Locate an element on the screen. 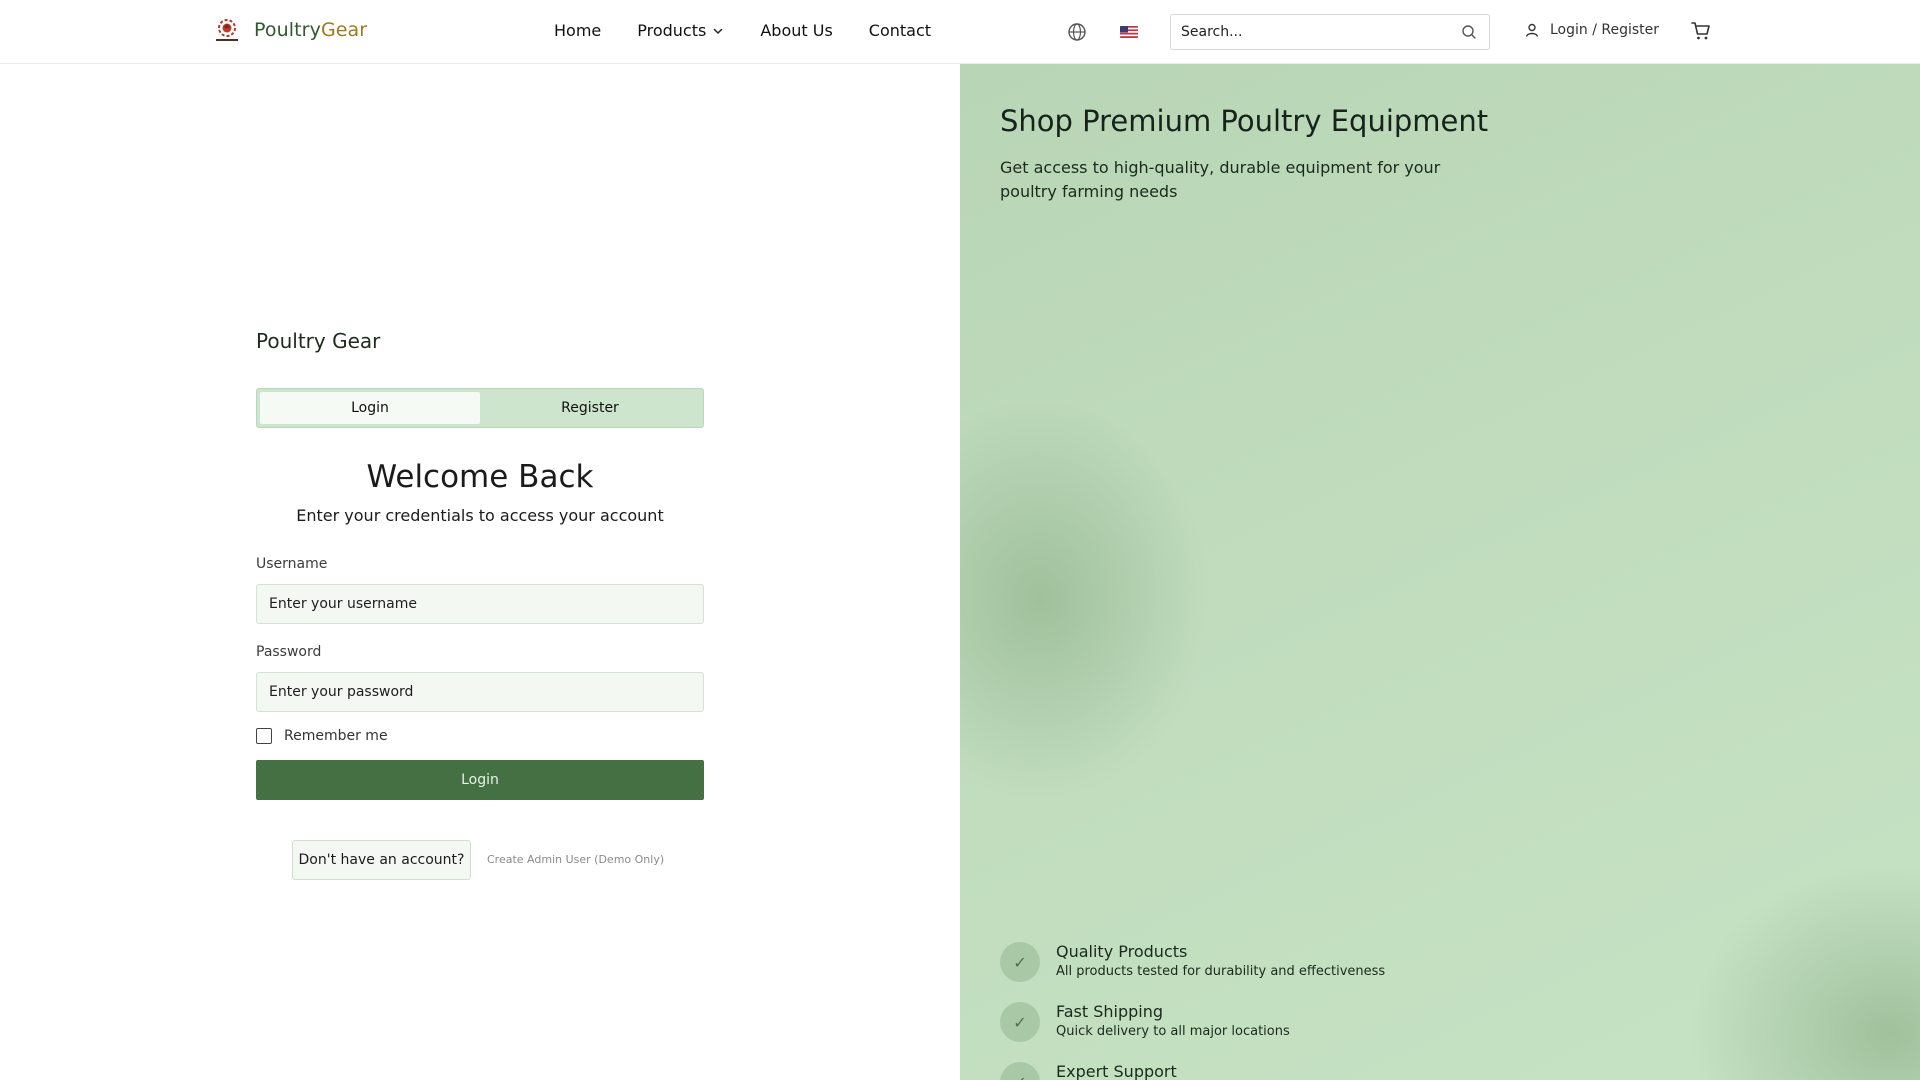 The height and width of the screenshot is (1080, 1920). username-field-wrapper is located at coordinates (480, 604).